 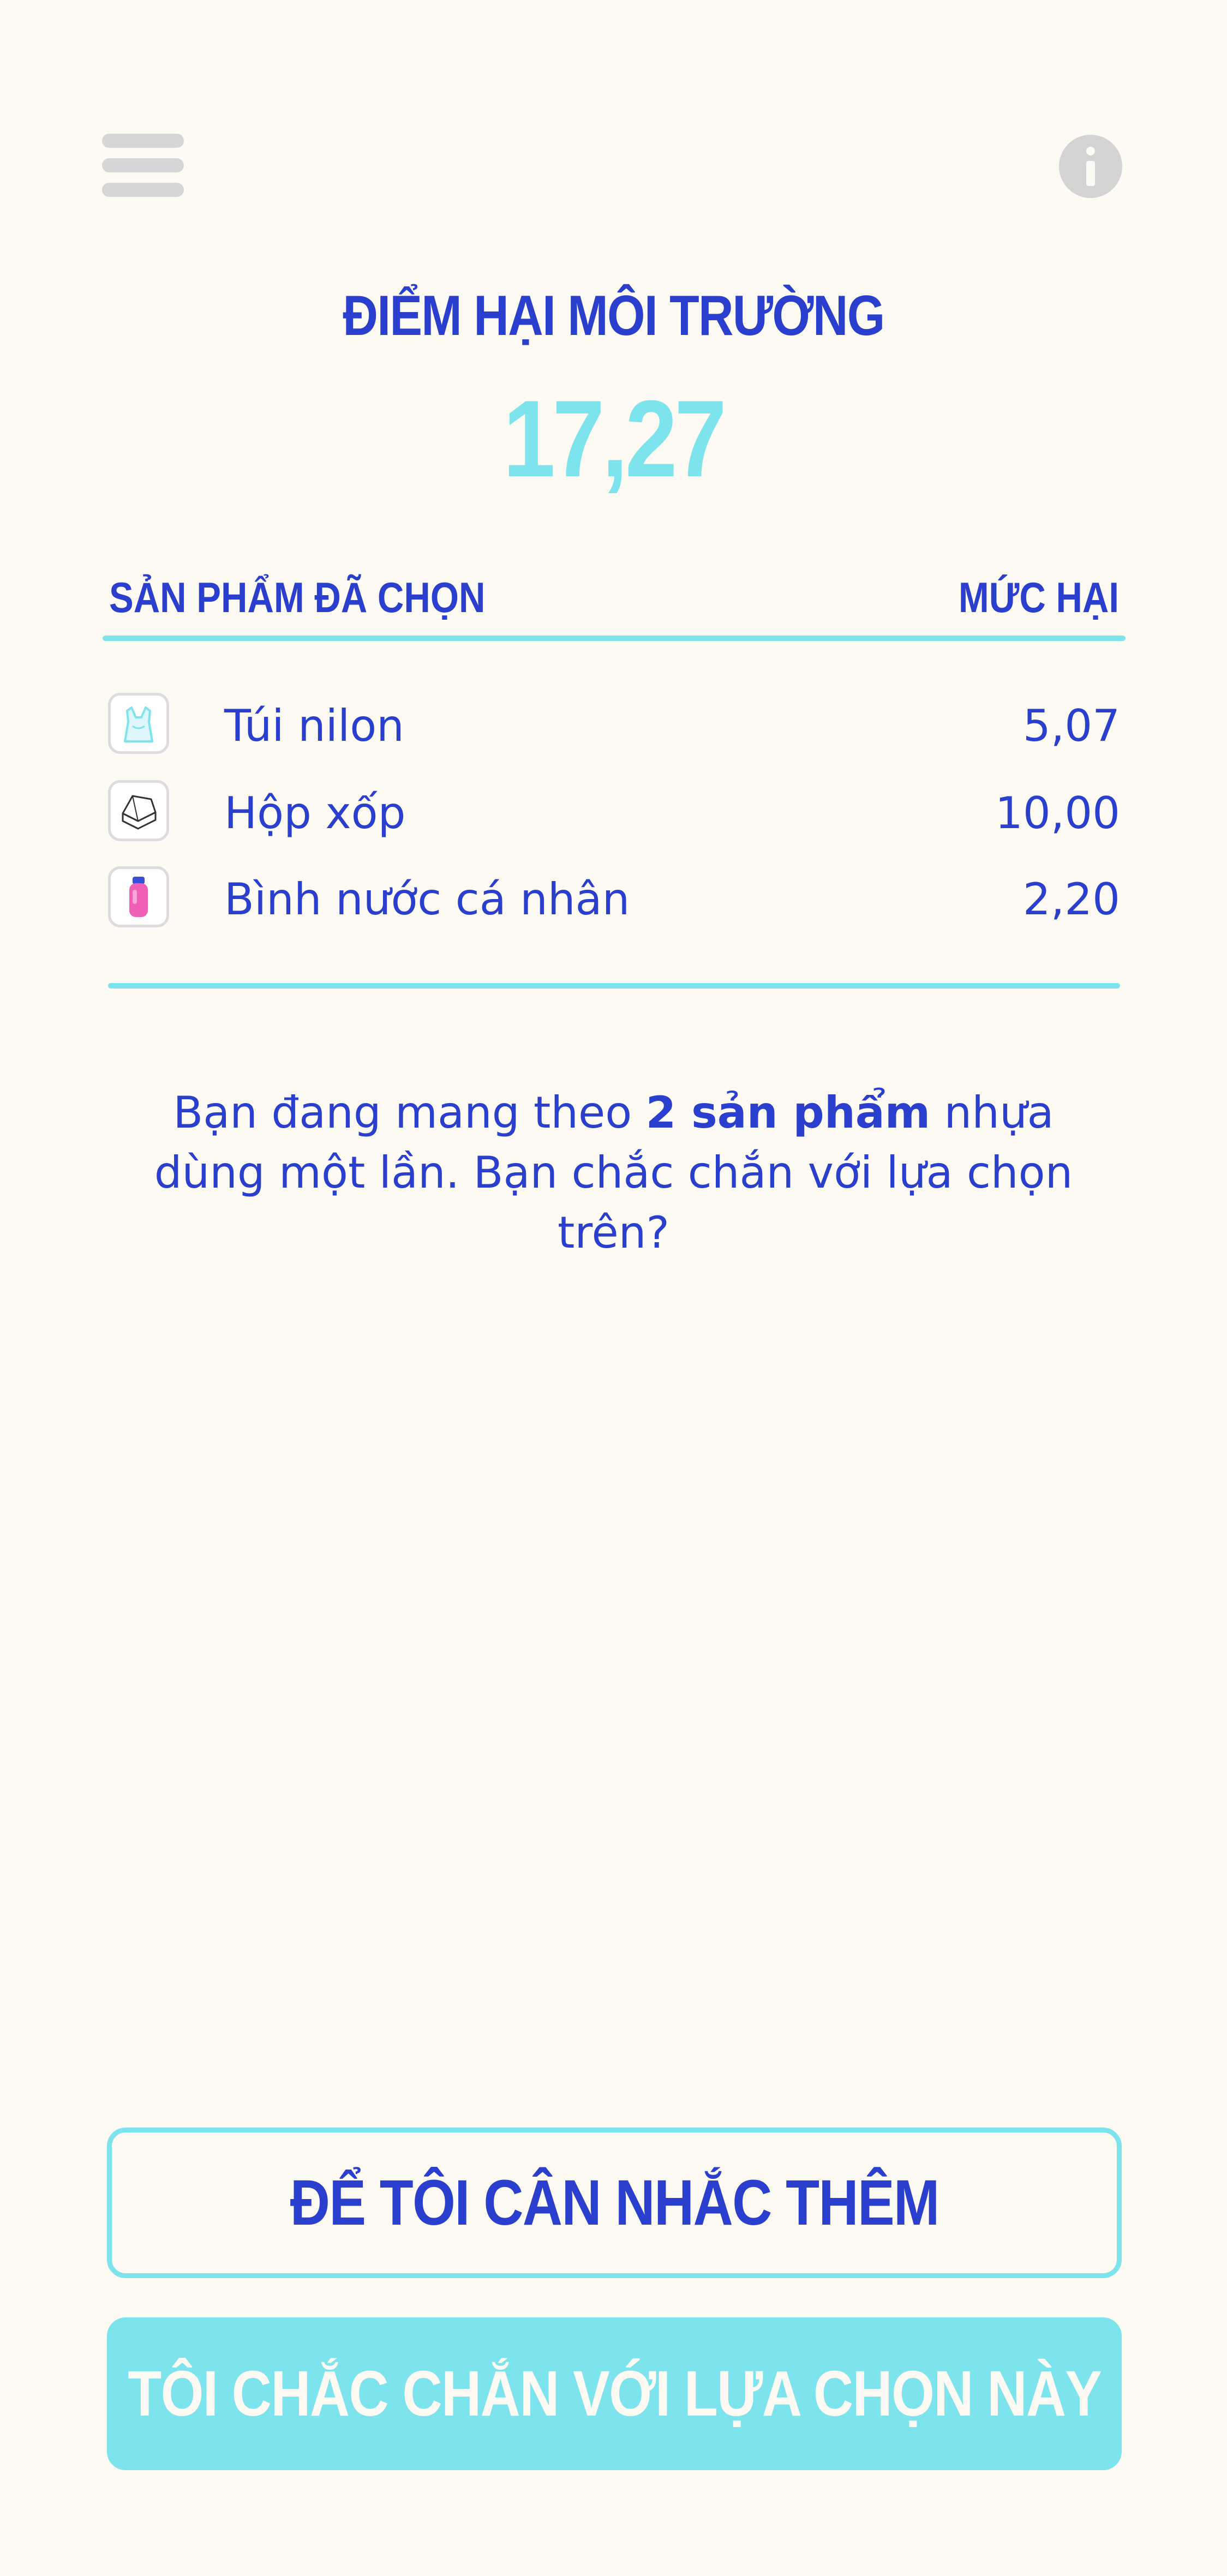 I want to click on message-text: Bạn đang mang theo, so click(x=409, y=1112).